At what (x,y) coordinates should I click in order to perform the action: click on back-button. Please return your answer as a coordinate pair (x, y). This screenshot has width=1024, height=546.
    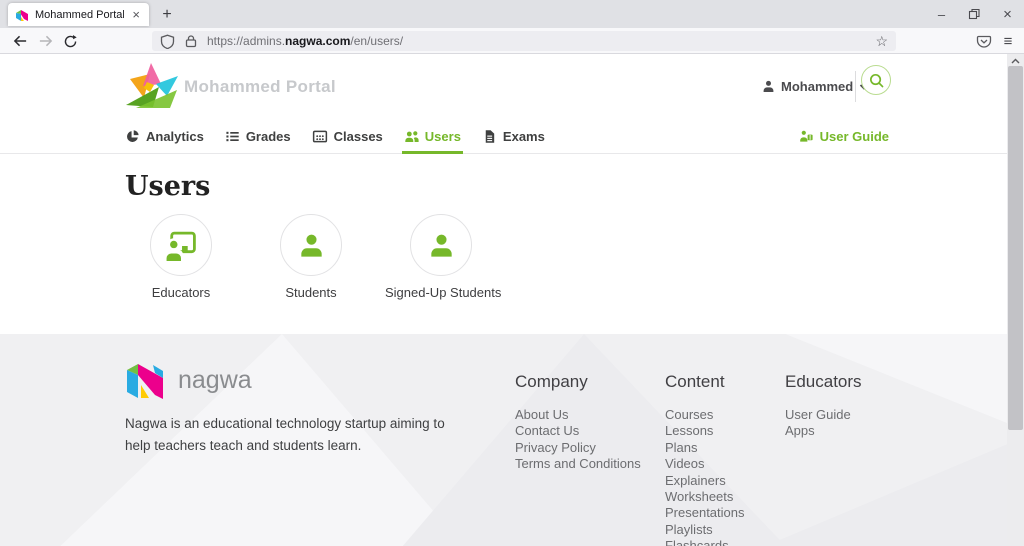
    Looking at the image, I should click on (20, 41).